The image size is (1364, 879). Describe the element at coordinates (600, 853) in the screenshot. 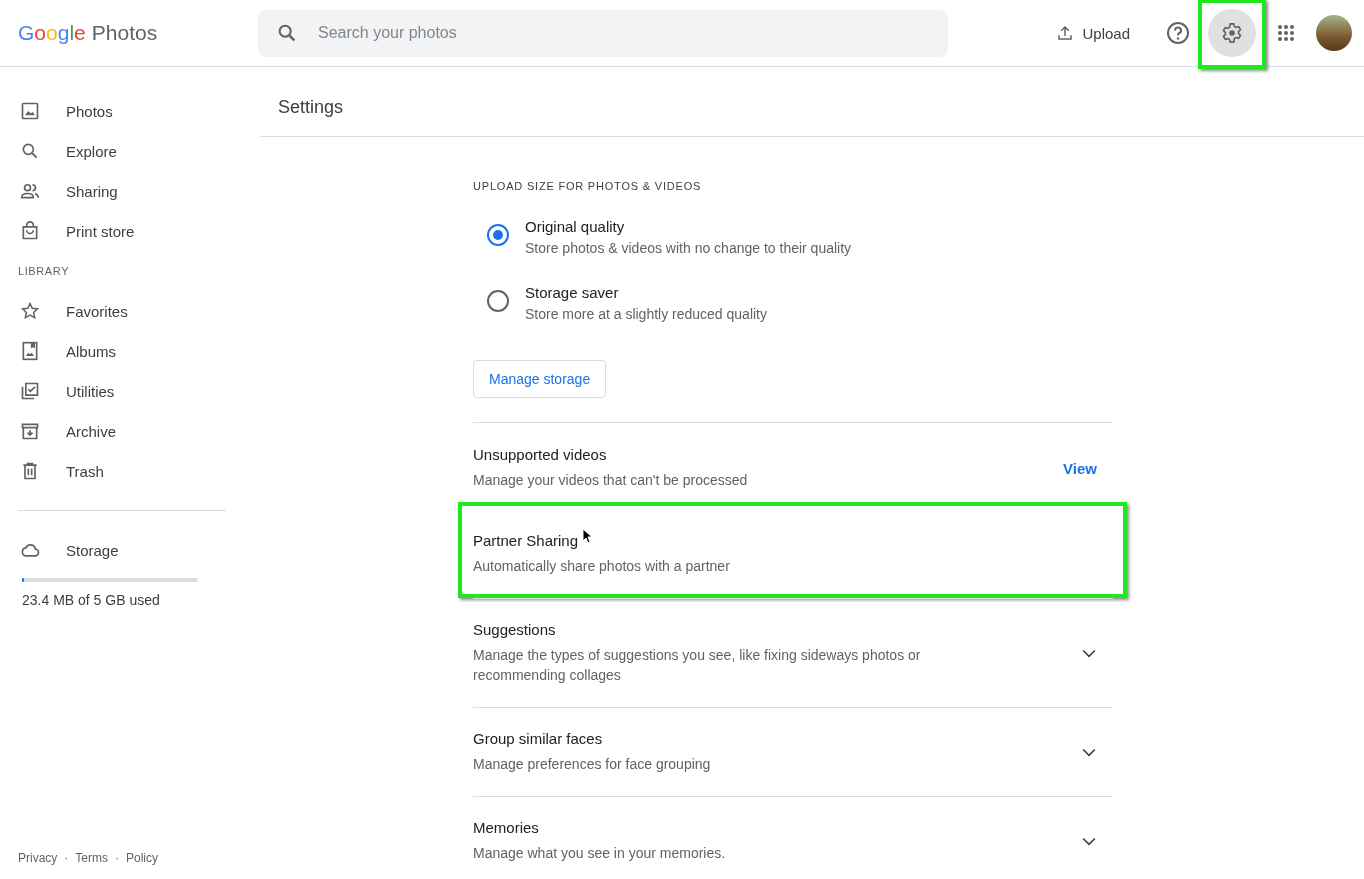

I see `setting-description: Manage what you see in your memories.` at that location.